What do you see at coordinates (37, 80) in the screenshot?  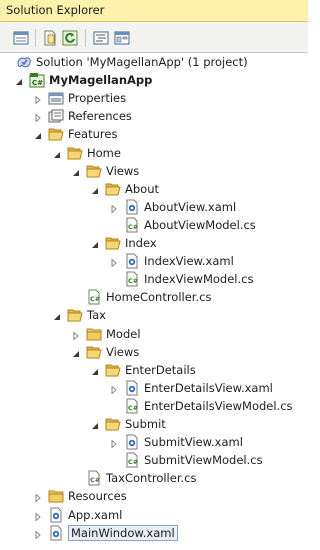 I see `csharp-project-icon: C#` at bounding box center [37, 80].